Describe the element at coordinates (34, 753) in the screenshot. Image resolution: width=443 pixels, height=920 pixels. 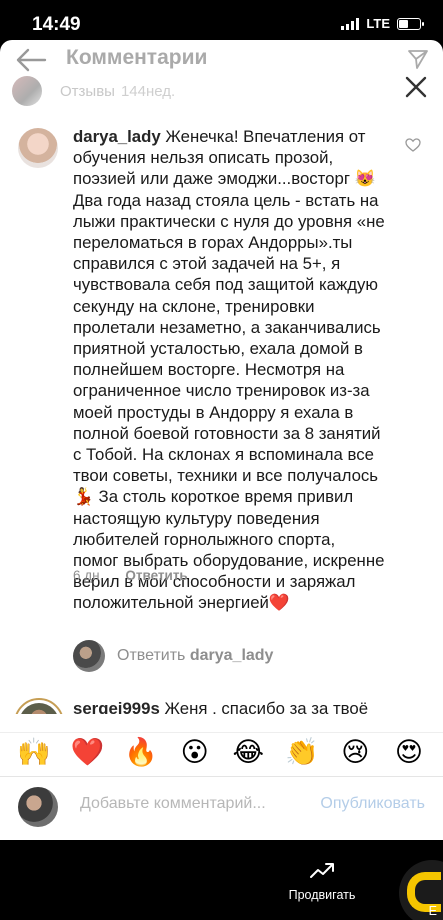
I see `emoji-raised-hands: 🙌` at that location.